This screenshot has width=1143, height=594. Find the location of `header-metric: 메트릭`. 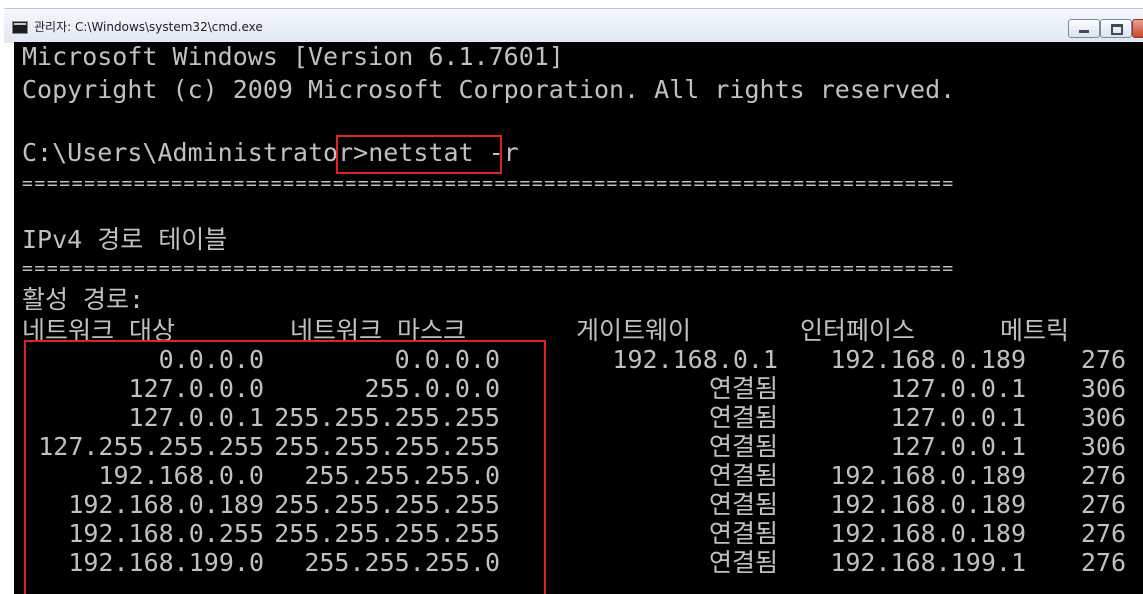

header-metric: 메트릭 is located at coordinates (1035, 330).